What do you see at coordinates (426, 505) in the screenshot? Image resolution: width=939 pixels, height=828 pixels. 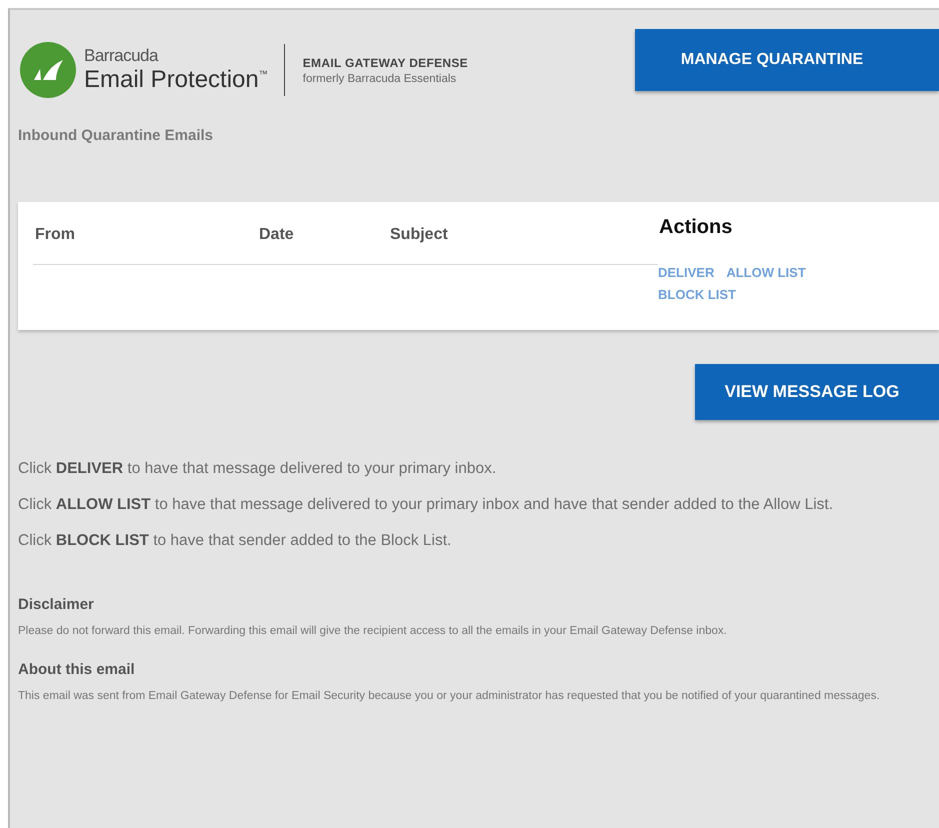 I see `instruction-text: Click ALLOW LIST to have that message delivered to your primary inbox and have that sender added to the Allow List.` at bounding box center [426, 505].